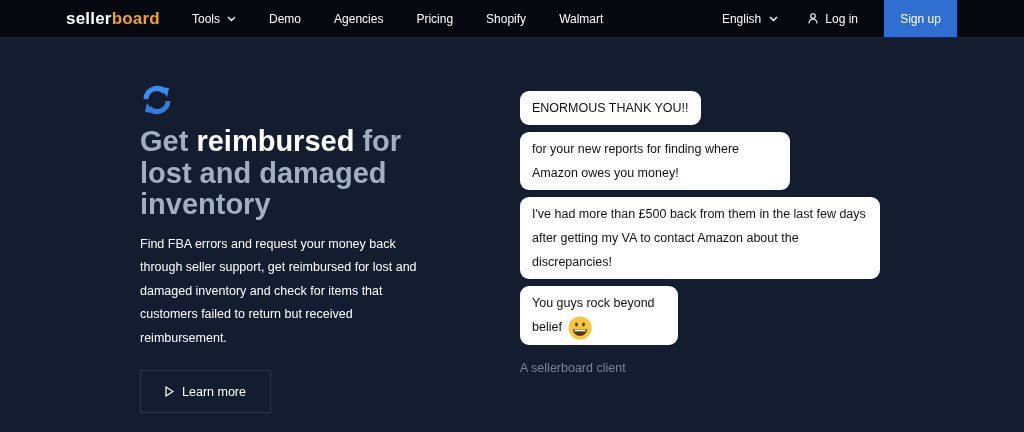 This screenshot has width=1024, height=432. Describe the element at coordinates (813, 18) in the screenshot. I see `user-icon` at that location.